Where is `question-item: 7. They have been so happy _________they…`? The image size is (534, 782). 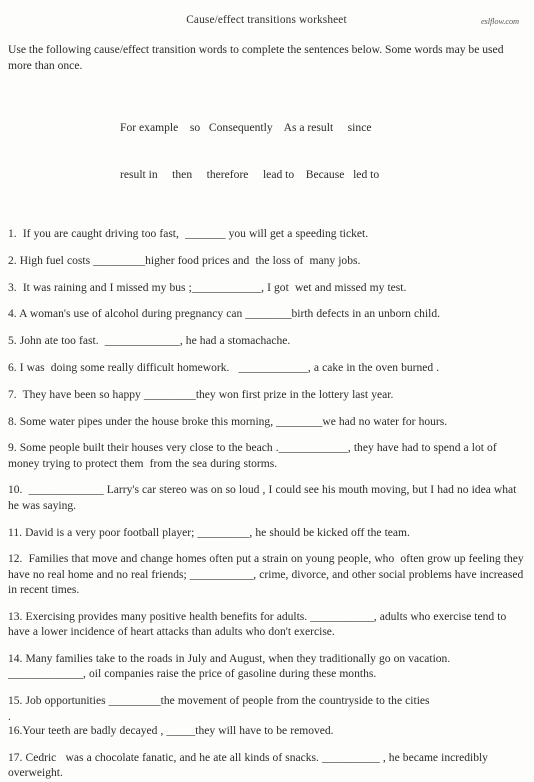
question-item: 7. They have been so happy _________they… is located at coordinates (201, 394).